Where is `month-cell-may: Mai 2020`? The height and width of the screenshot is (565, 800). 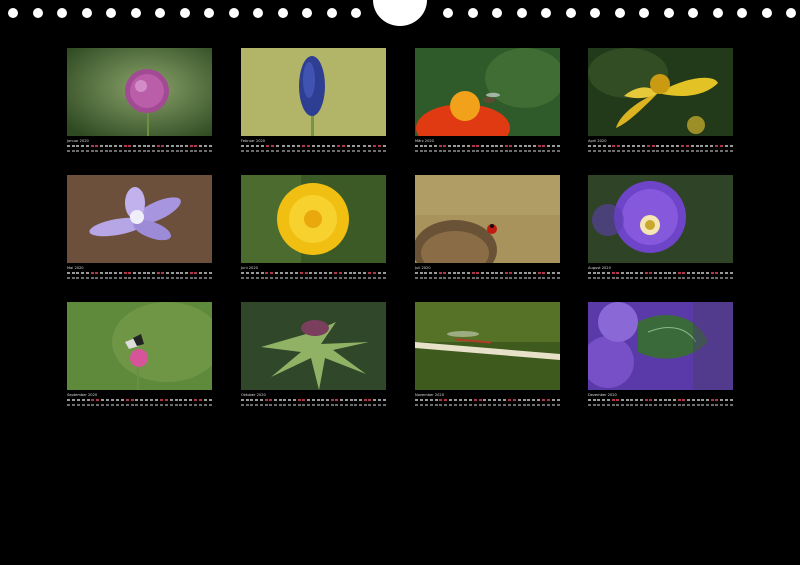 month-cell-may: Mai 2020 is located at coordinates (139, 227).